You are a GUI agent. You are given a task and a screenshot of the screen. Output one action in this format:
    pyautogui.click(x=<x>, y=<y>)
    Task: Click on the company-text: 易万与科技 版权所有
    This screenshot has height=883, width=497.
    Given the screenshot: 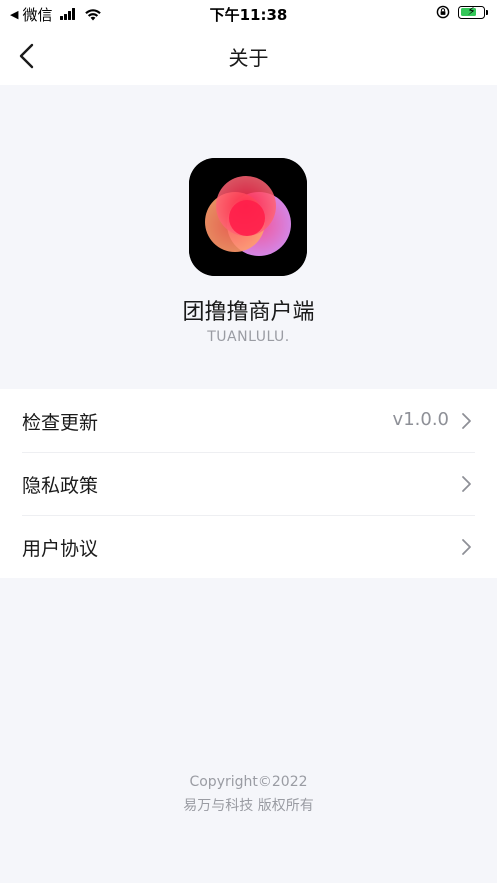 What is the action you would take?
    pyautogui.click(x=248, y=806)
    